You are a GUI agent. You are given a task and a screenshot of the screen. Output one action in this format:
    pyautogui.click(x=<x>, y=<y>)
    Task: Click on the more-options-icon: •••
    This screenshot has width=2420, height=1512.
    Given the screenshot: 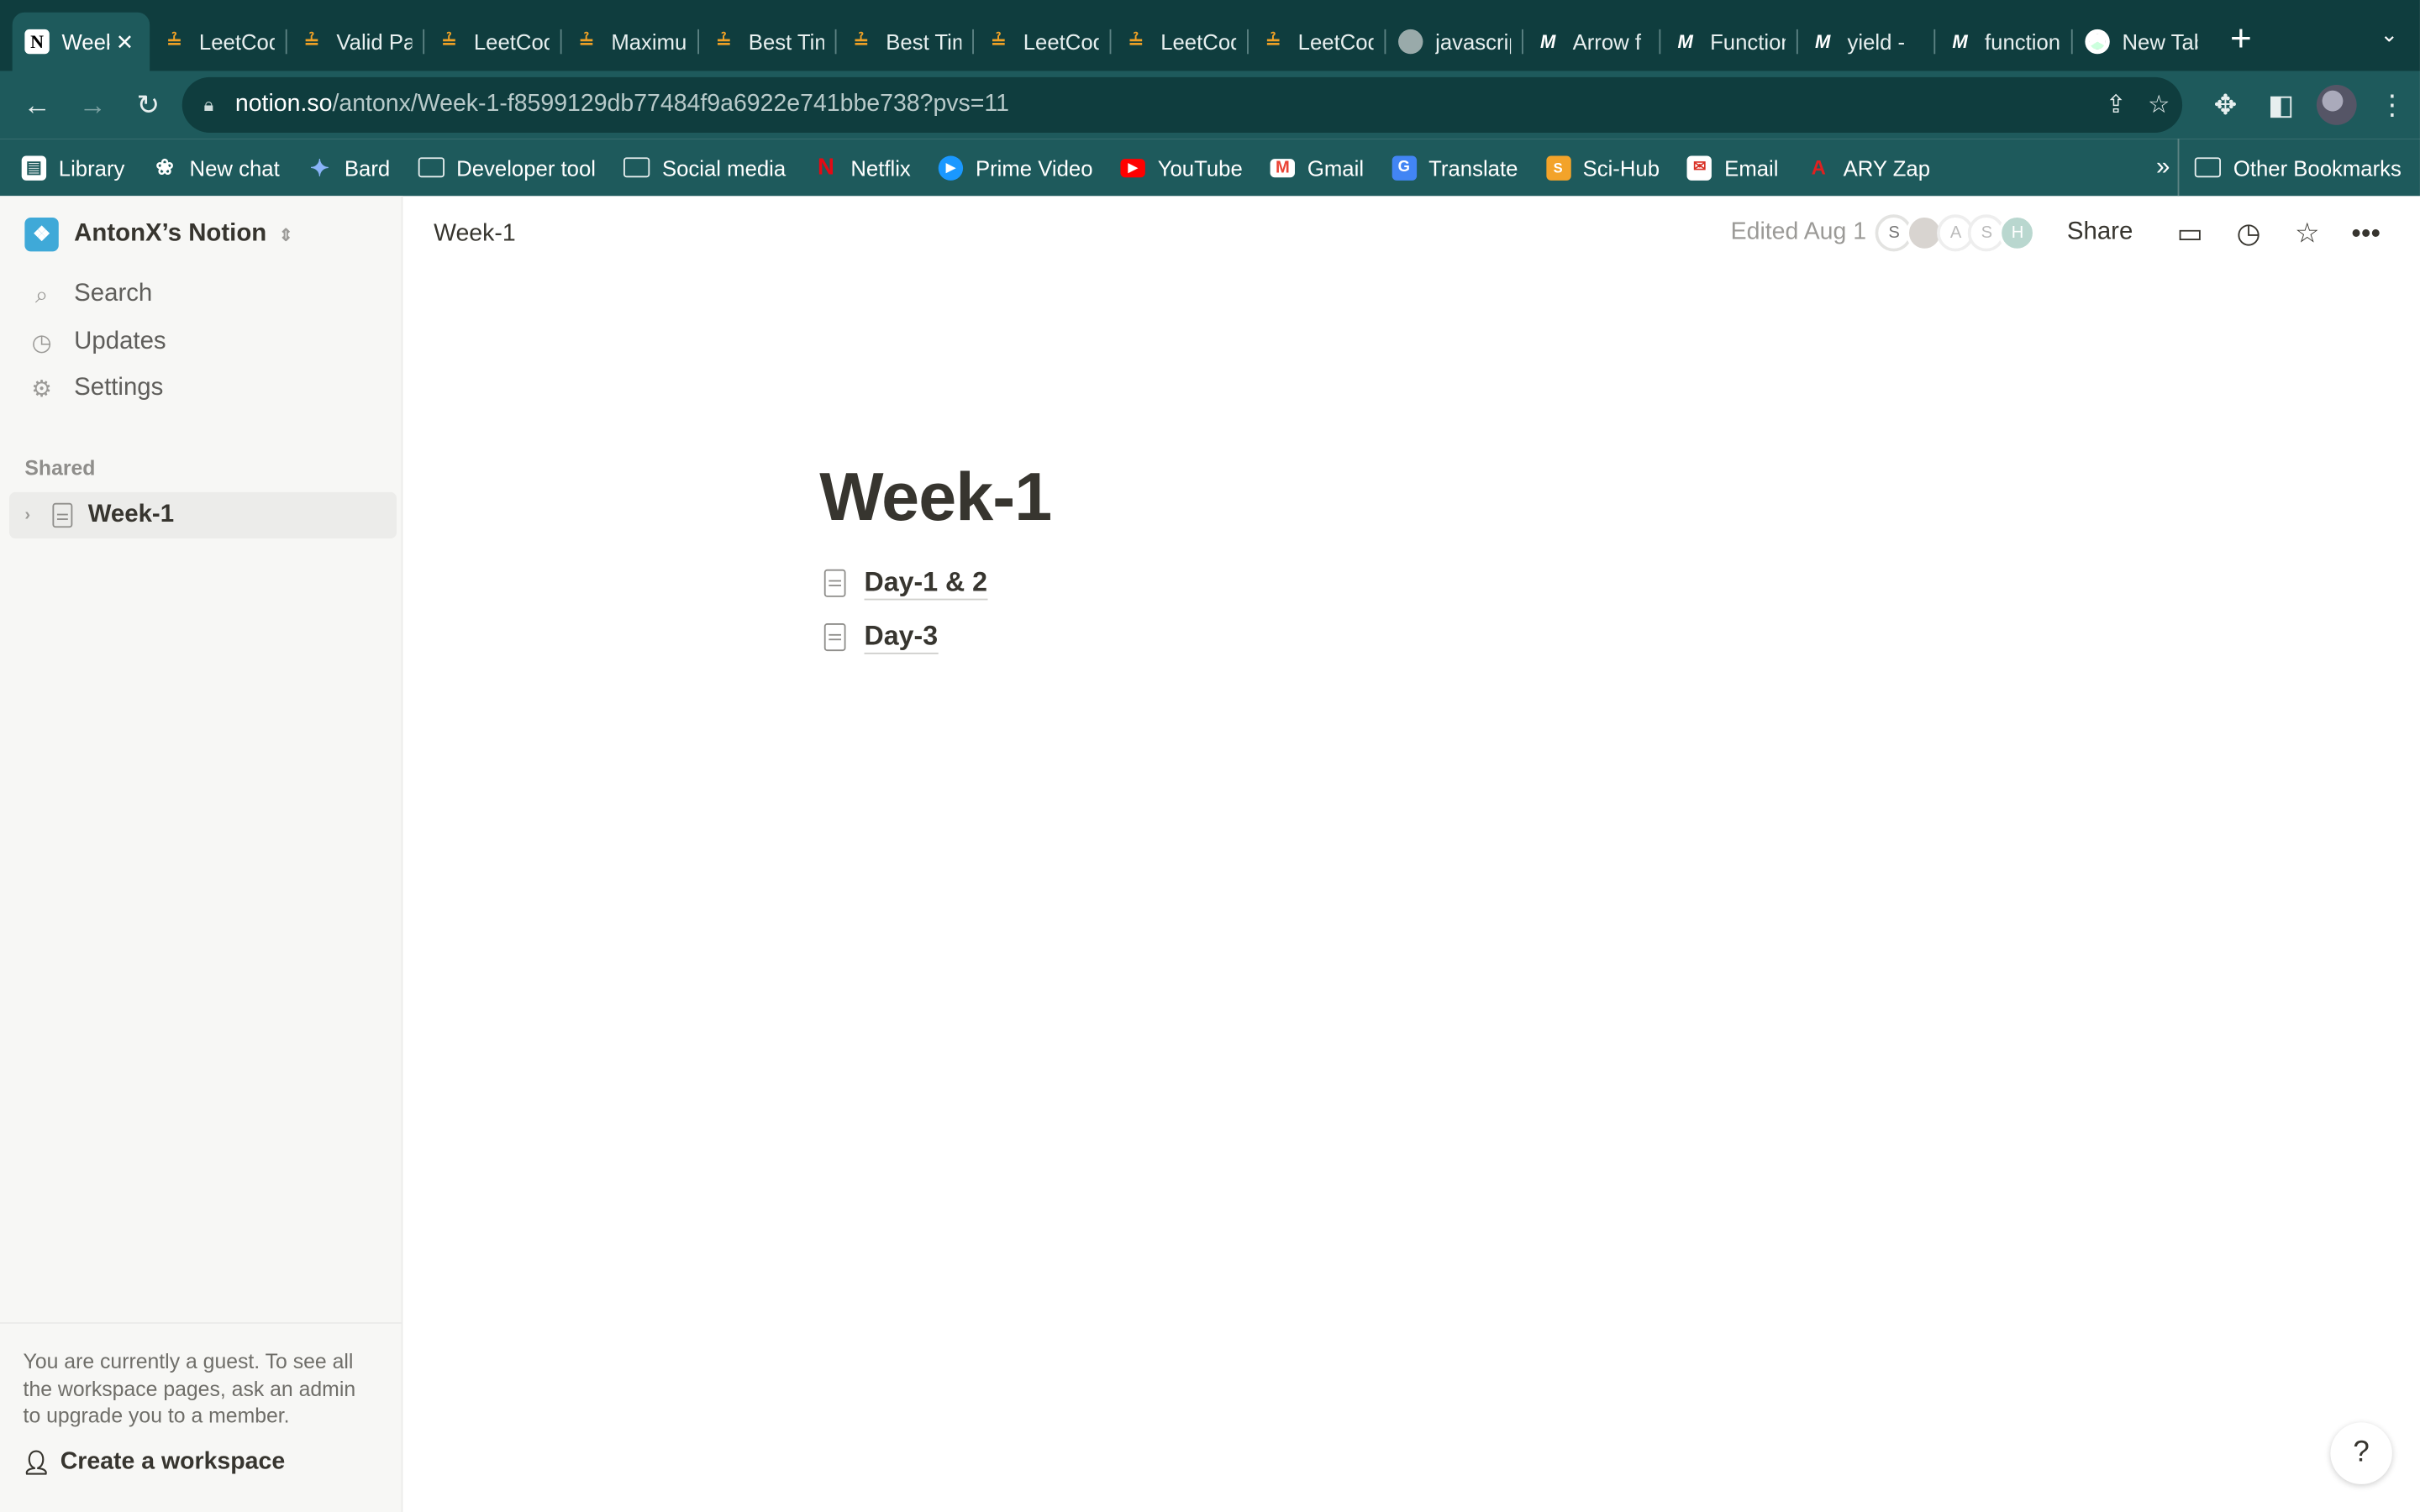 What is the action you would take?
    pyautogui.click(x=2366, y=233)
    